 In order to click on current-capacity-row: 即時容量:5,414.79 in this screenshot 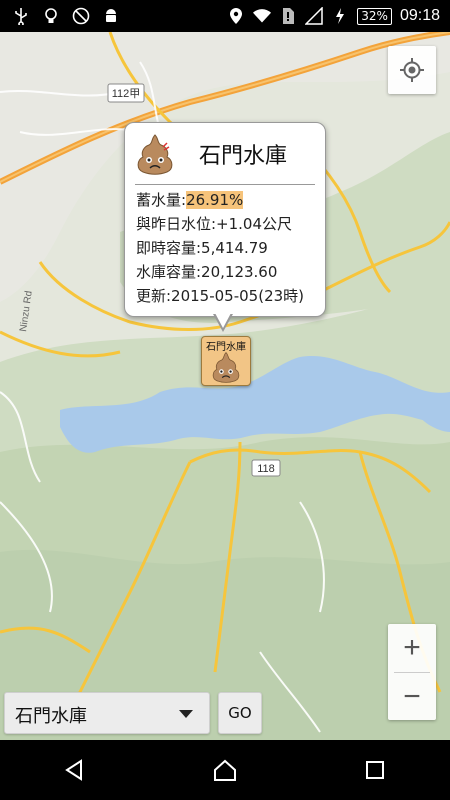, I will do `click(202, 248)`.